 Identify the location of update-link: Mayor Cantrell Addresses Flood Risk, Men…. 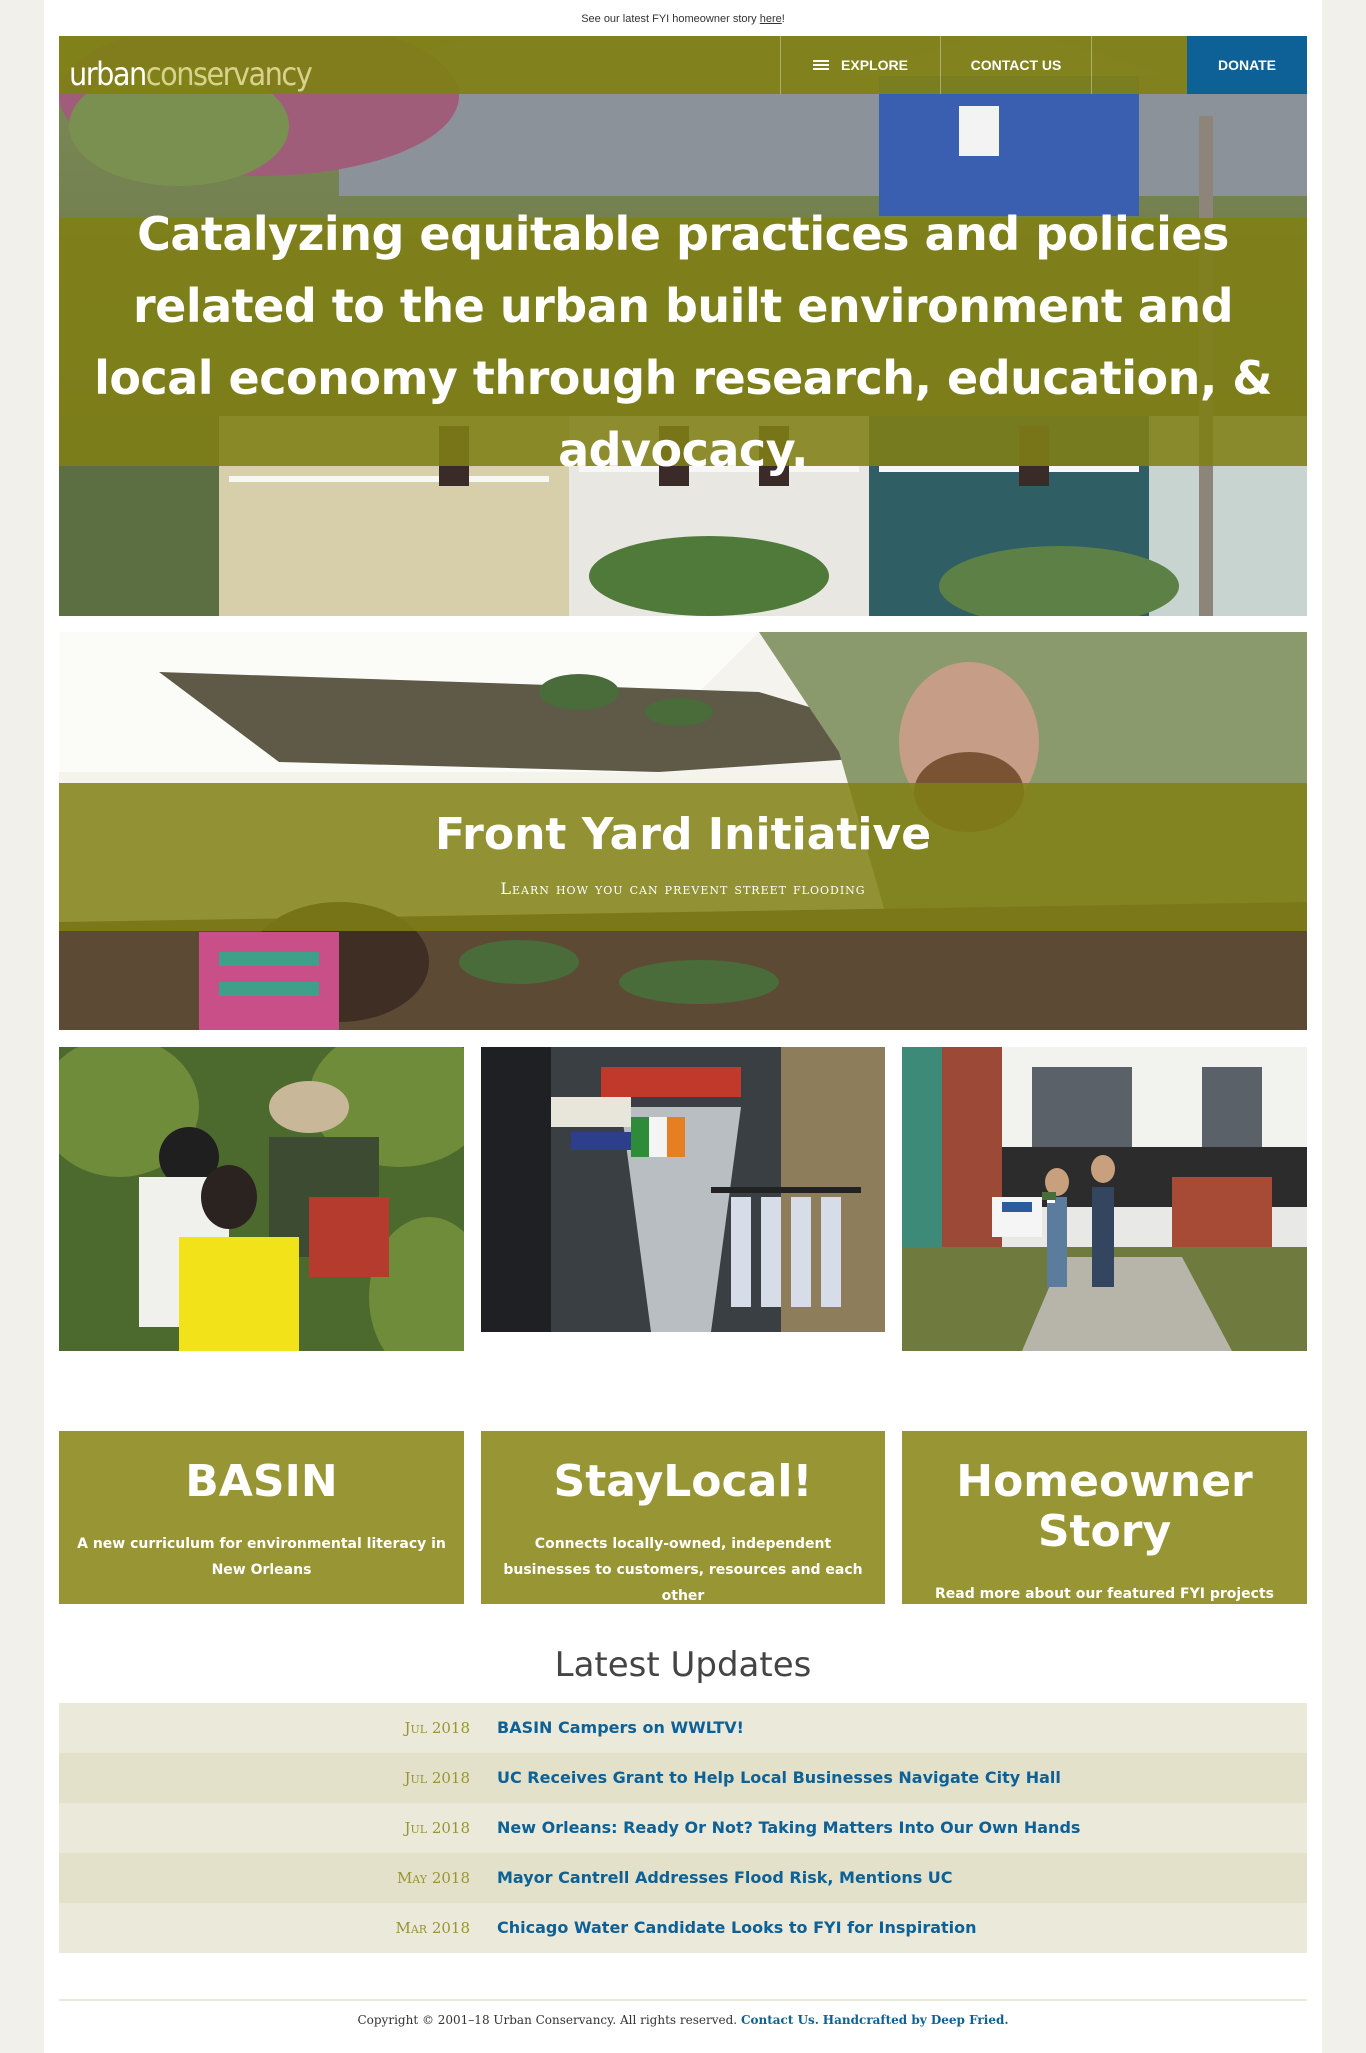
(725, 1878).